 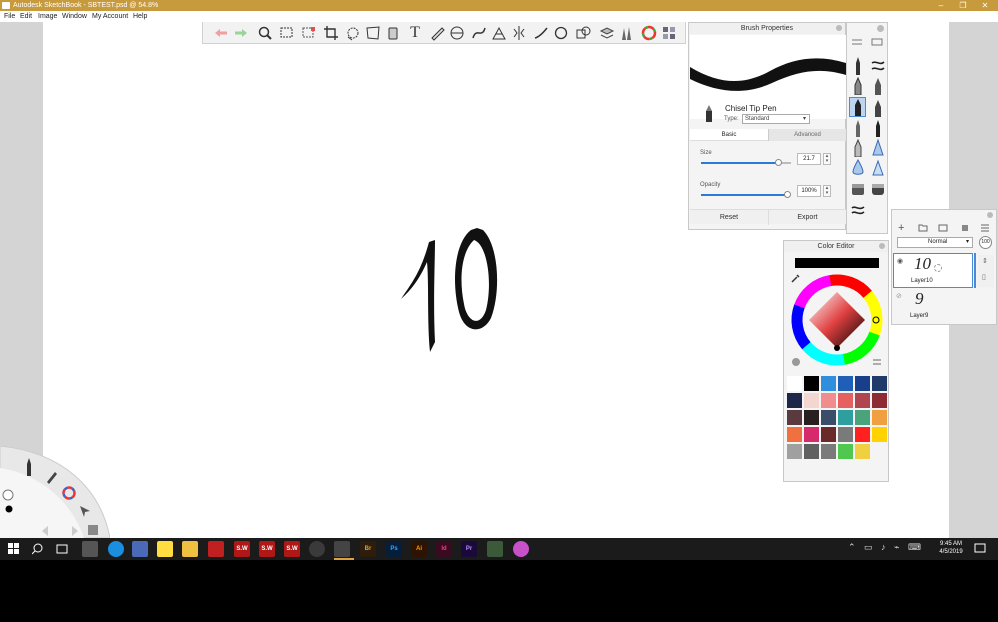 What do you see at coordinates (740, 163) in the screenshot?
I see `size-slider-track` at bounding box center [740, 163].